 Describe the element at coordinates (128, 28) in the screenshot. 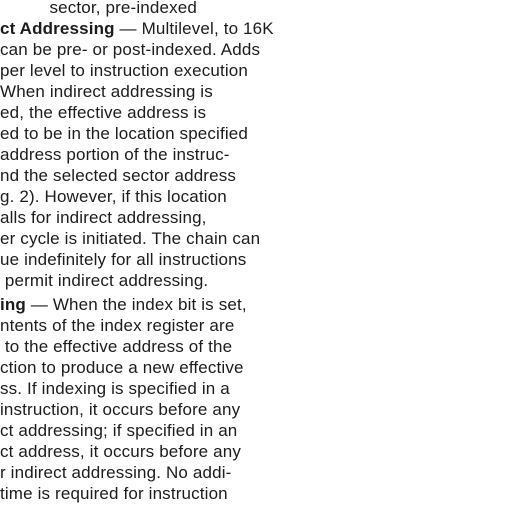

I see `indirect-addressing-dash: —` at that location.